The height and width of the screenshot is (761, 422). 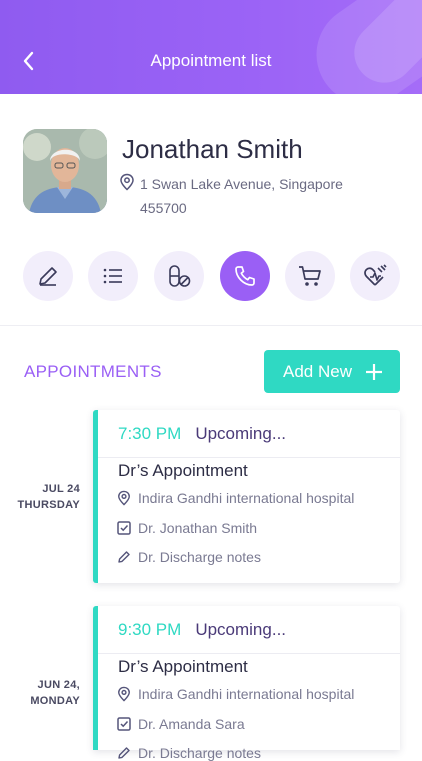 What do you see at coordinates (55, 701) in the screenshot?
I see `date-weekday: MONDAY` at bounding box center [55, 701].